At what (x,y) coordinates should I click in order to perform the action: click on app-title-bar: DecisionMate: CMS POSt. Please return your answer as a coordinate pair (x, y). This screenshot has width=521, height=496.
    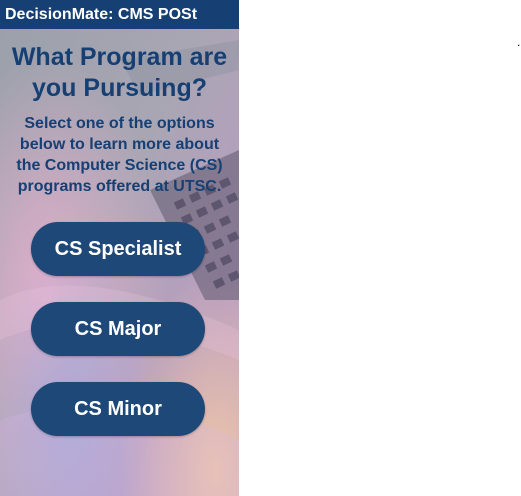
    Looking at the image, I should click on (119, 14).